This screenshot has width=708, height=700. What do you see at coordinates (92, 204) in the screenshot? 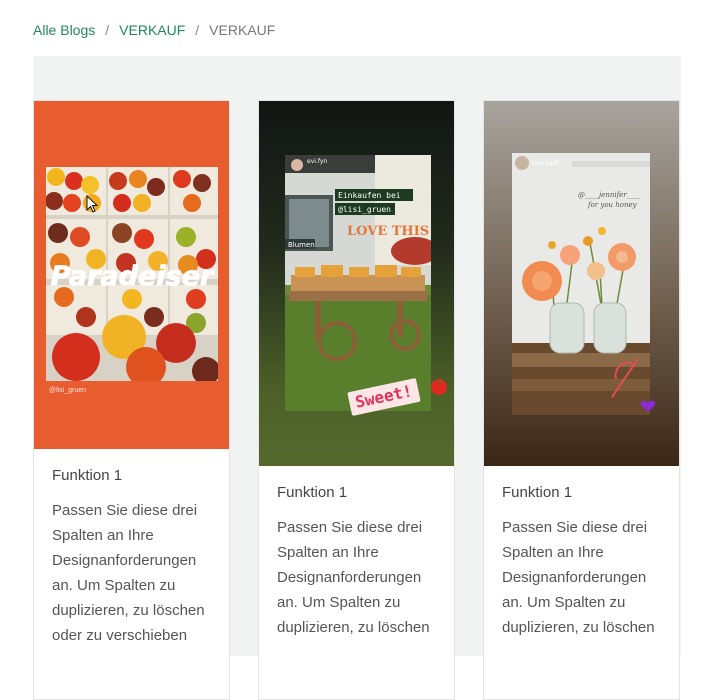
I see `mouse-cursor-icon` at bounding box center [92, 204].